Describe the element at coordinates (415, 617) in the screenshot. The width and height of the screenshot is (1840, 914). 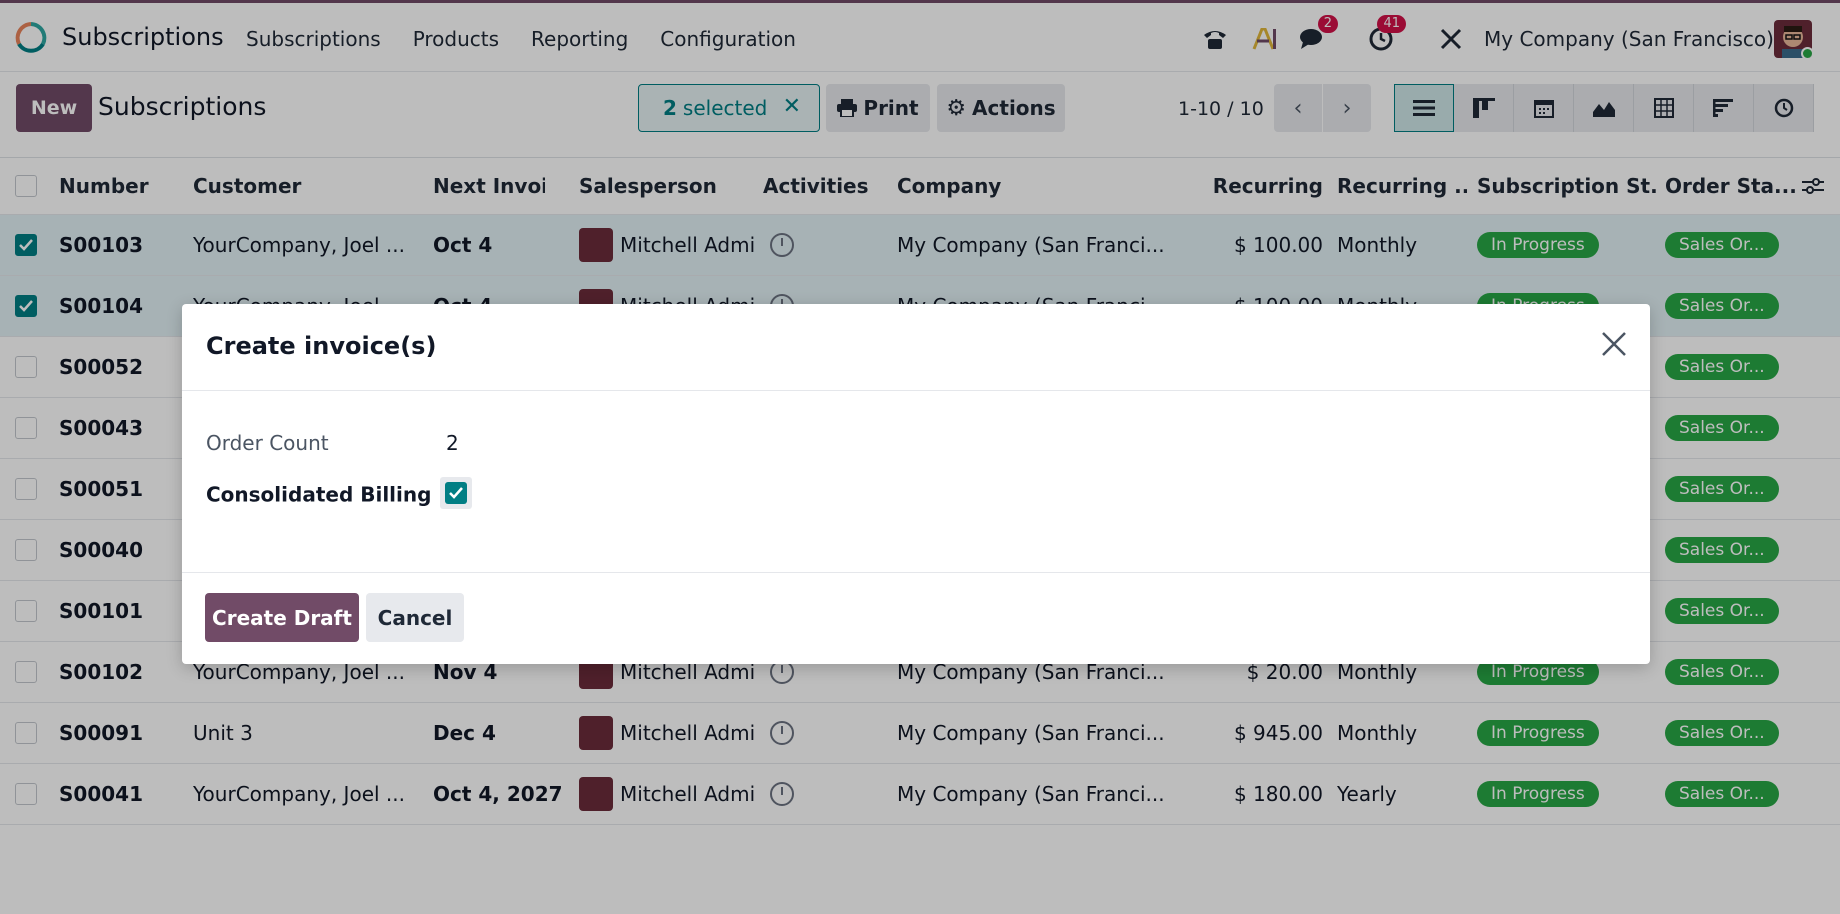
I see `cancel-button: Cancel` at that location.